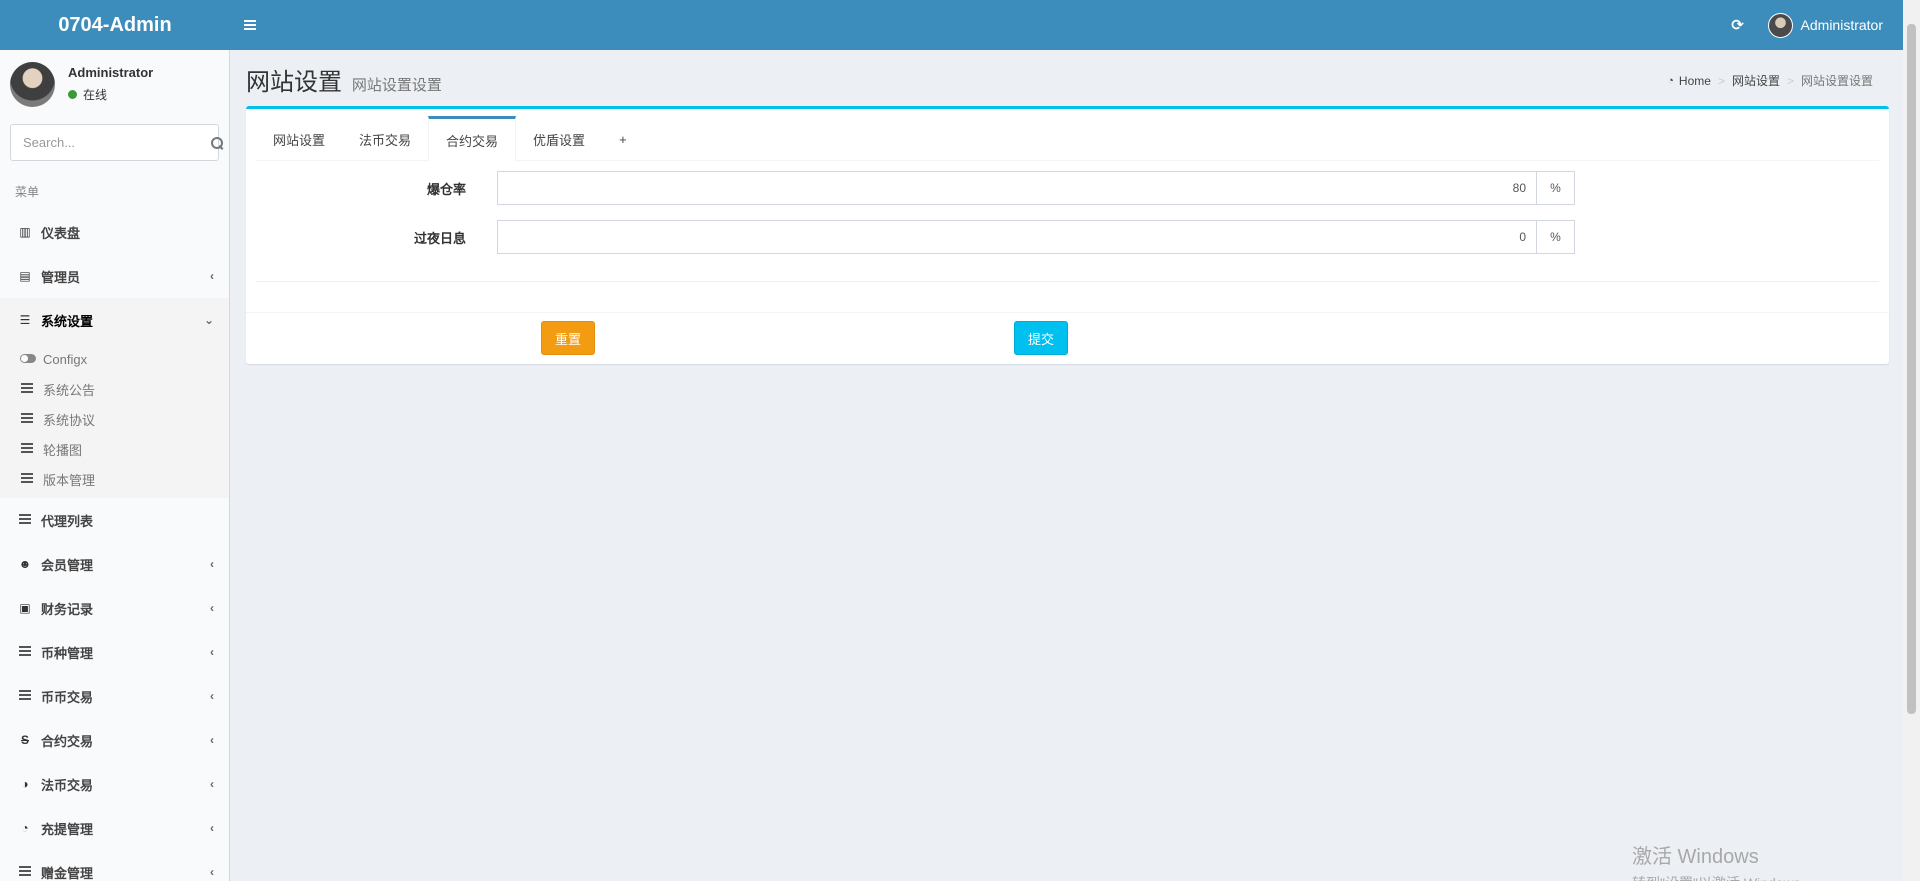 The image size is (1920, 881). I want to click on submenu-item-agreements: 系统协议, so click(114, 419).